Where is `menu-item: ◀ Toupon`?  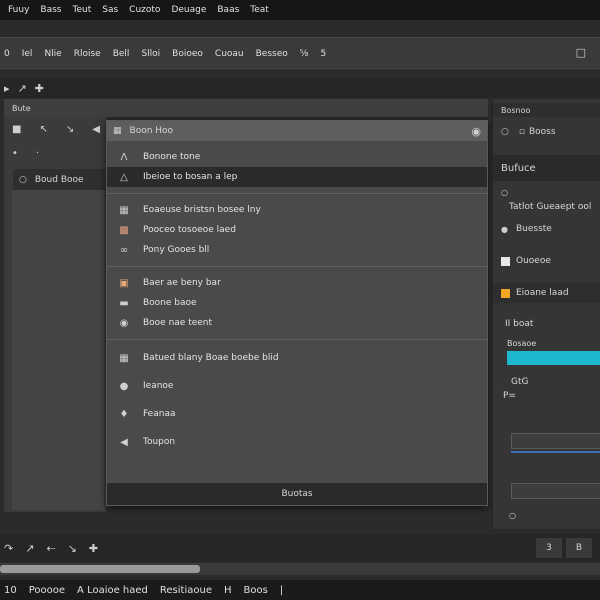 menu-item: ◀ Toupon is located at coordinates (297, 442).